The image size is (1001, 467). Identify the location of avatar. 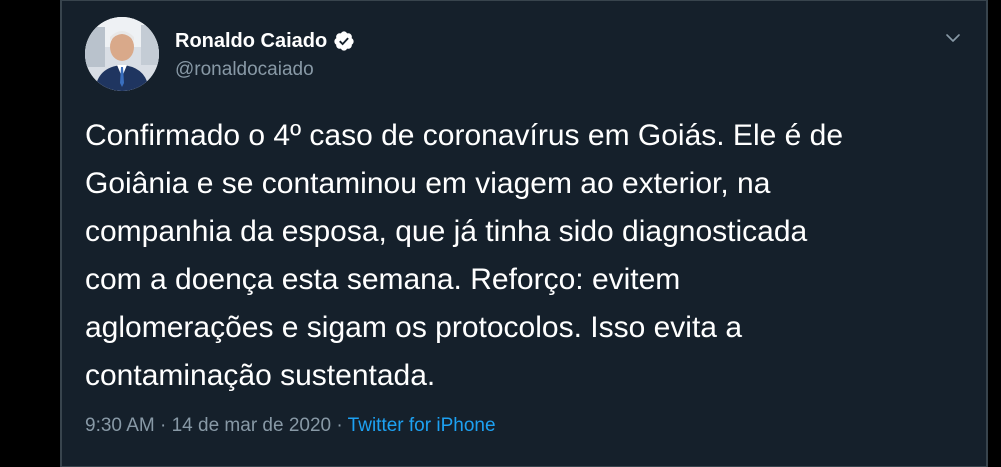
(122, 54).